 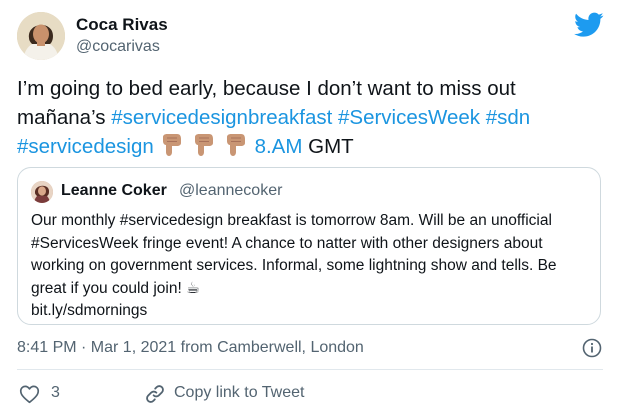 What do you see at coordinates (114, 191) in the screenshot?
I see `quoted-author-name: Leanne Coker` at bounding box center [114, 191].